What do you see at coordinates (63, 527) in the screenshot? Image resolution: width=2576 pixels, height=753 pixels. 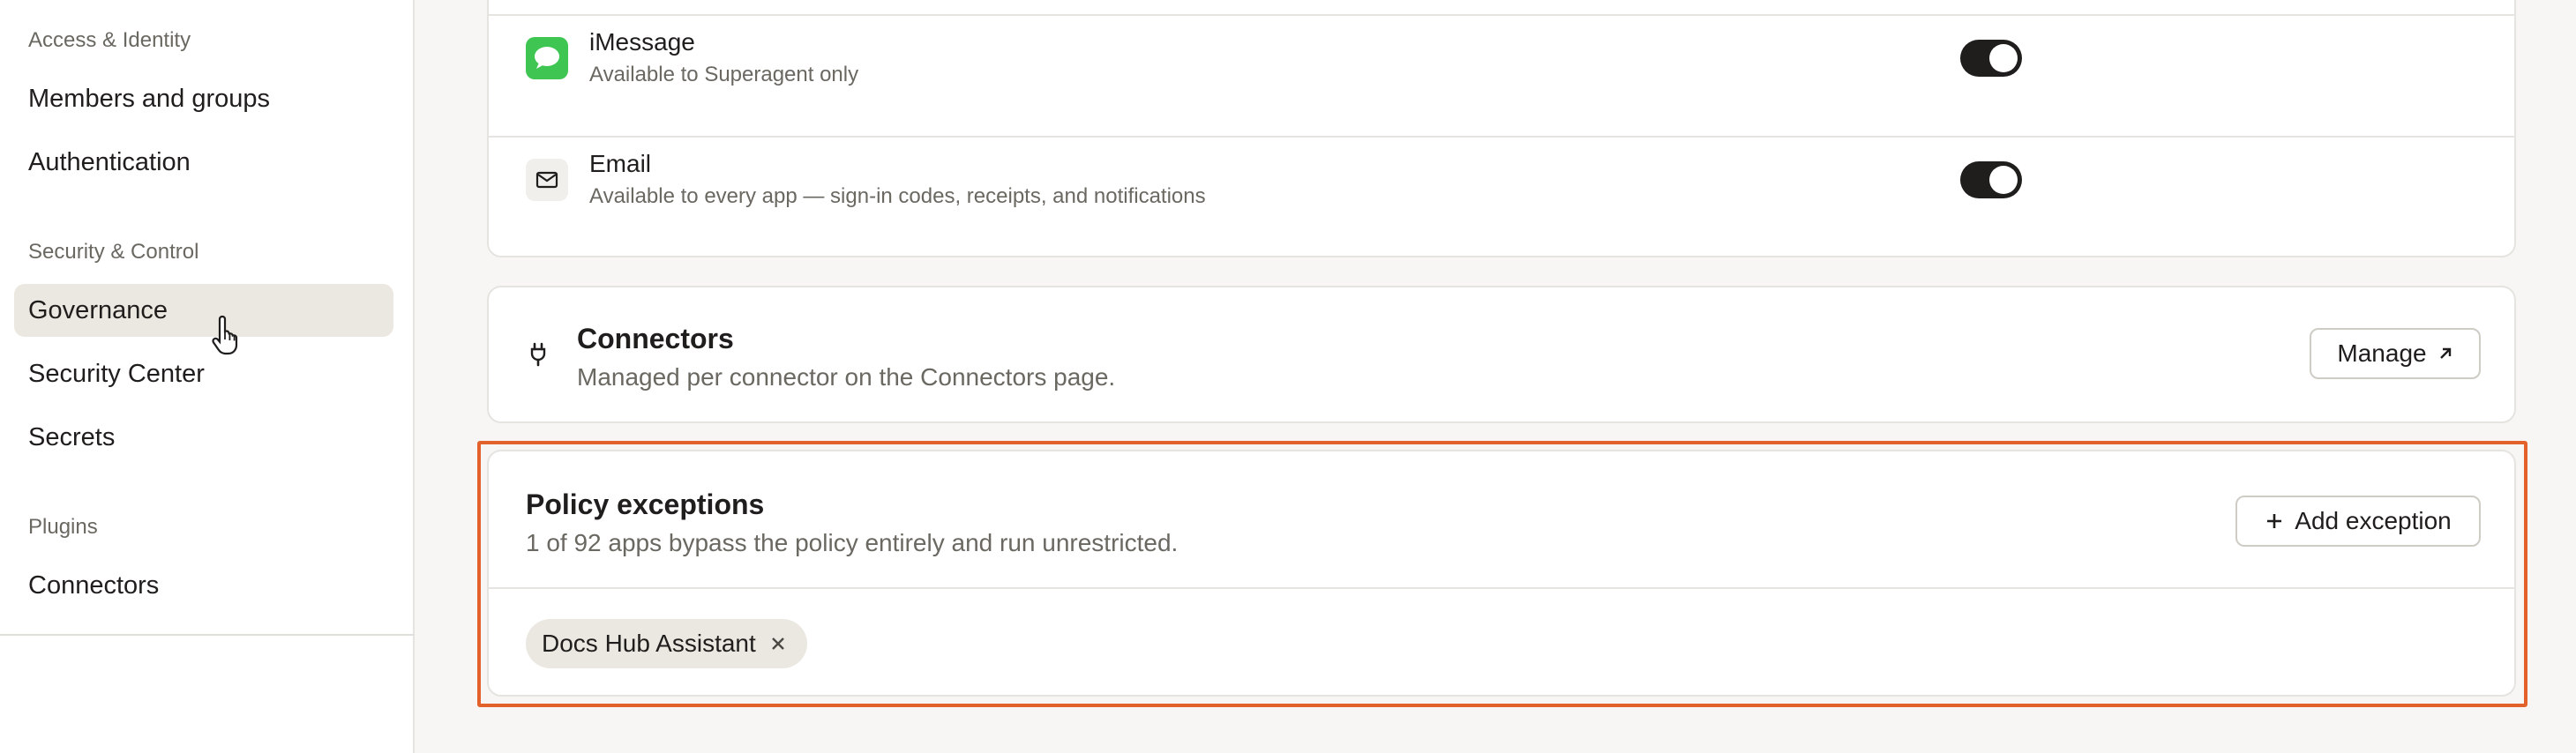 I see `sidebar-section-plugins: Plugins` at bounding box center [63, 527].